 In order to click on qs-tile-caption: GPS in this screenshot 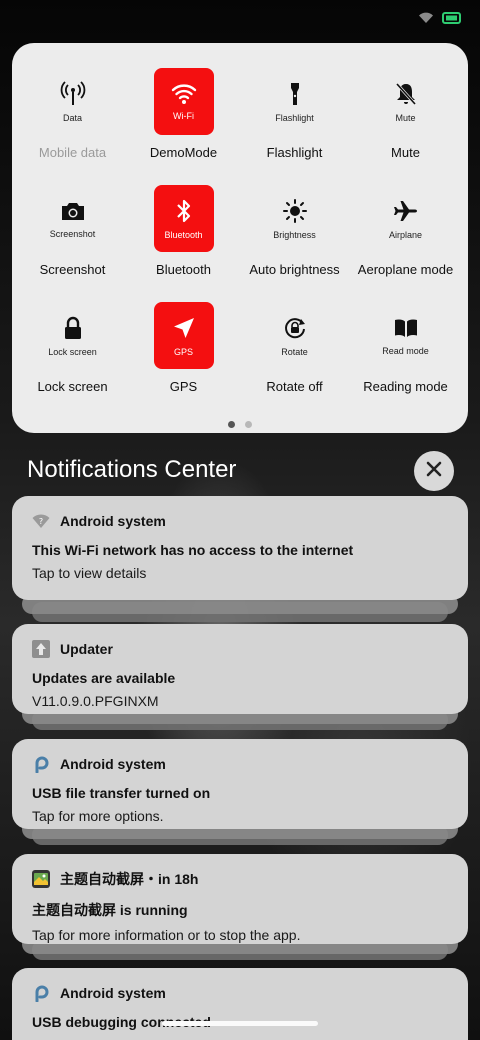, I will do `click(183, 386)`.